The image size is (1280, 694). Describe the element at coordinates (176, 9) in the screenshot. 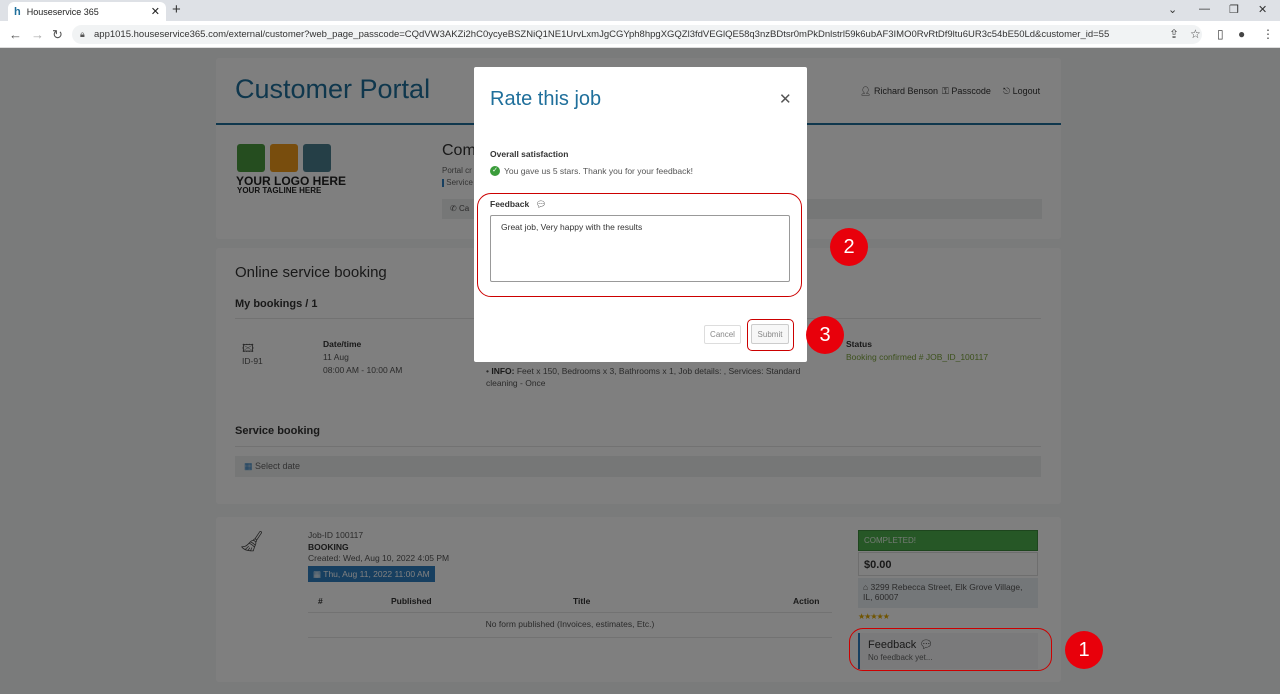

I see `new-tab-icon: +` at that location.